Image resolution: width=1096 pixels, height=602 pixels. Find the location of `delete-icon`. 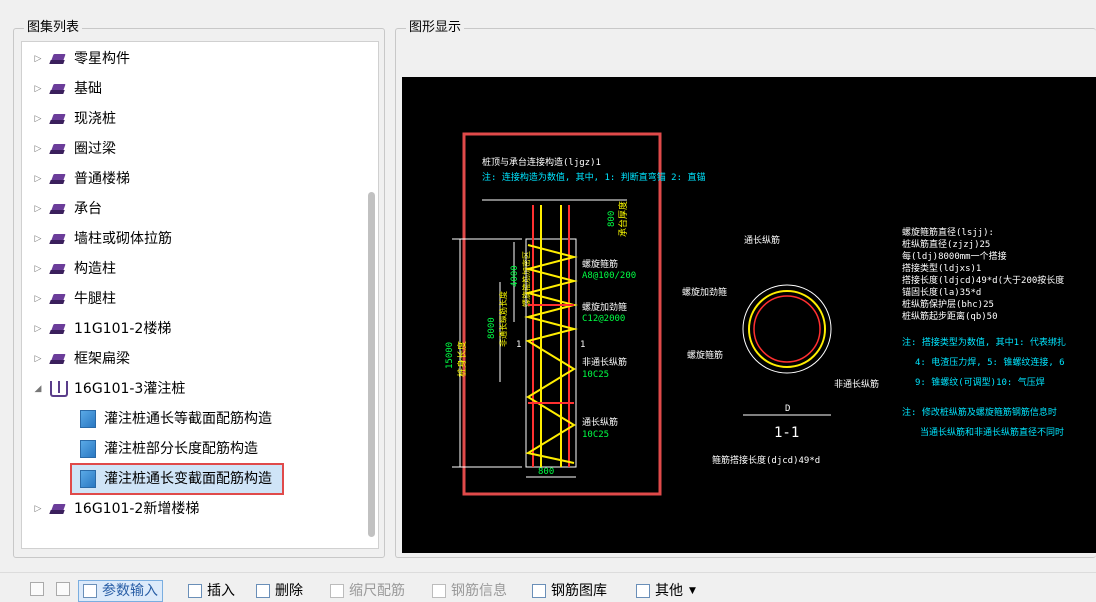

delete-icon is located at coordinates (263, 591).